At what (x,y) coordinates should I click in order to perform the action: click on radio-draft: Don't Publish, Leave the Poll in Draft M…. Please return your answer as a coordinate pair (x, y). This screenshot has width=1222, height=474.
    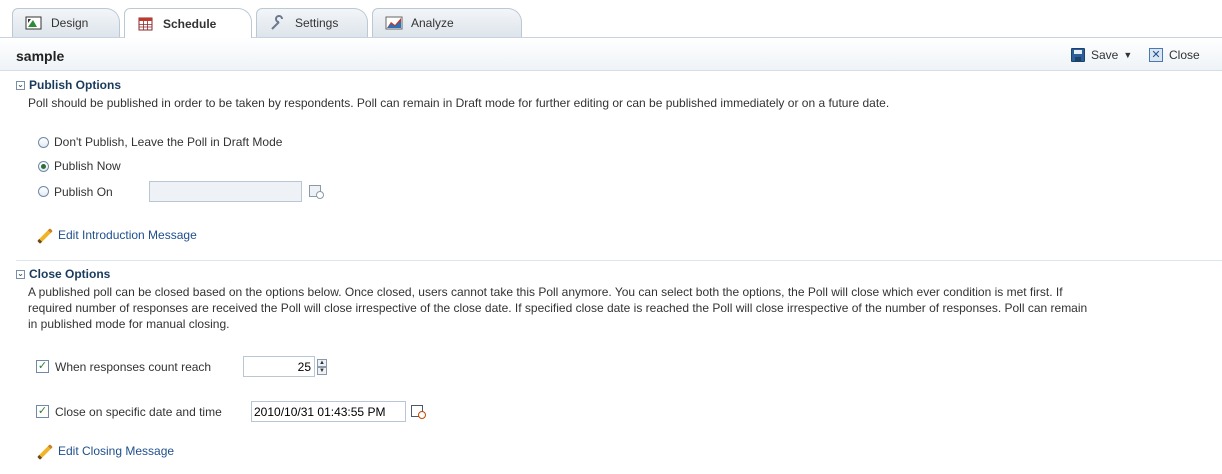
    Looking at the image, I should click on (160, 142).